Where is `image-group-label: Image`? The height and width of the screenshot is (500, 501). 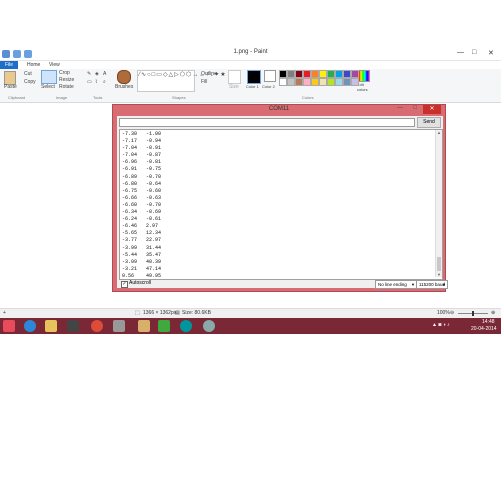
image-group-label: Image is located at coordinates (62, 97).